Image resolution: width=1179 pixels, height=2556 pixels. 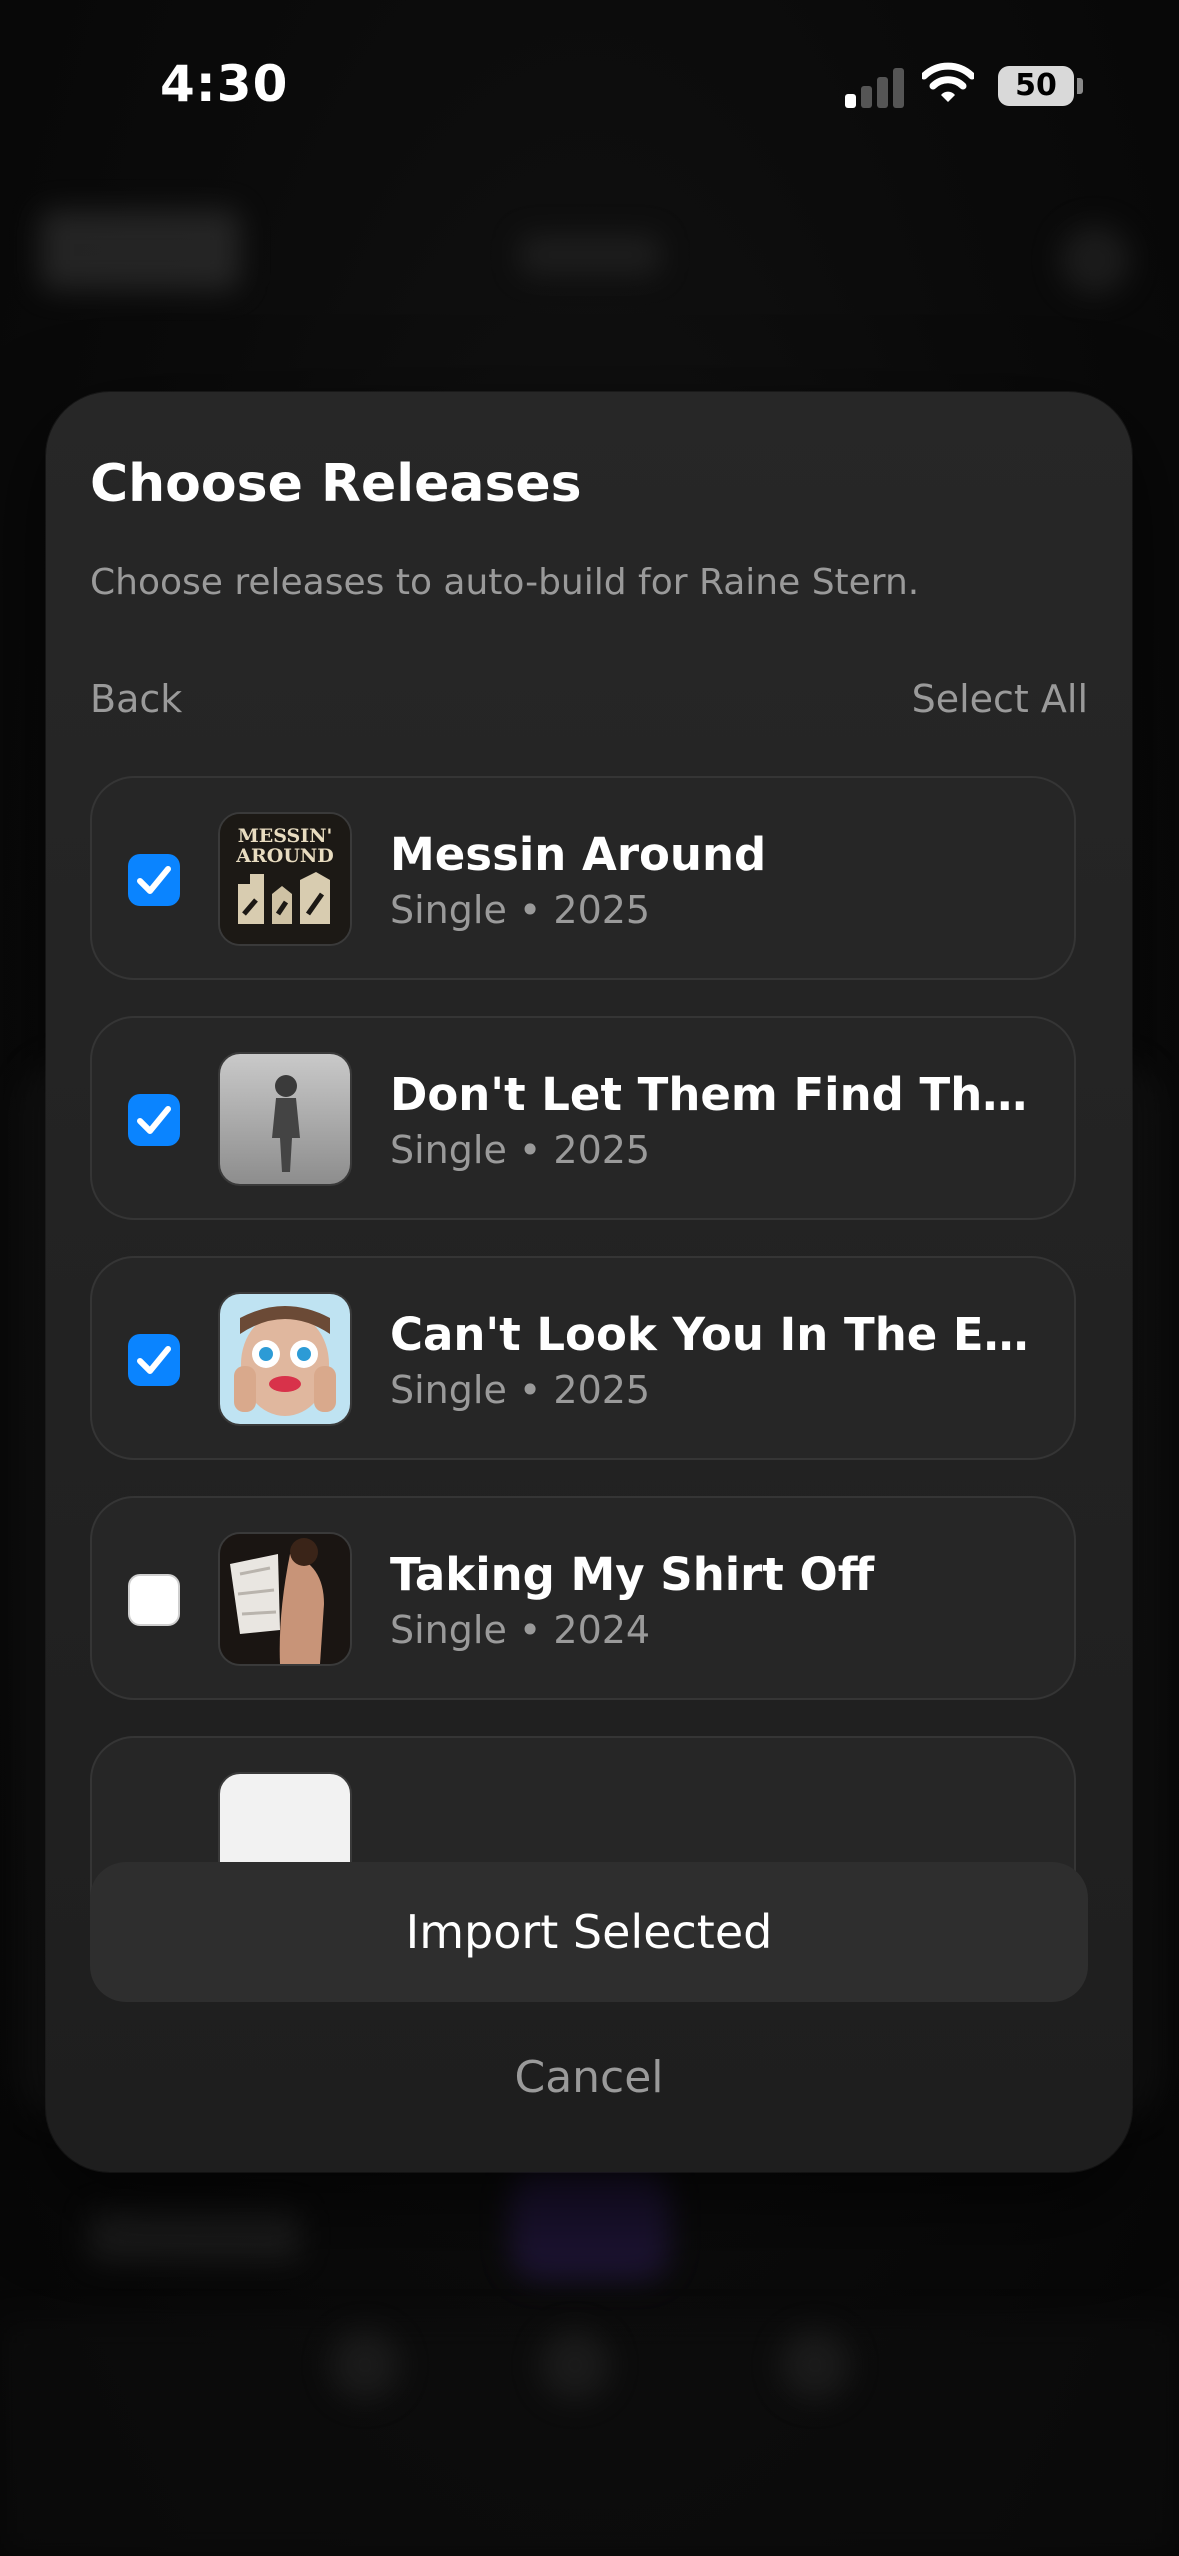 I want to click on wifi-icon, so click(x=948, y=85).